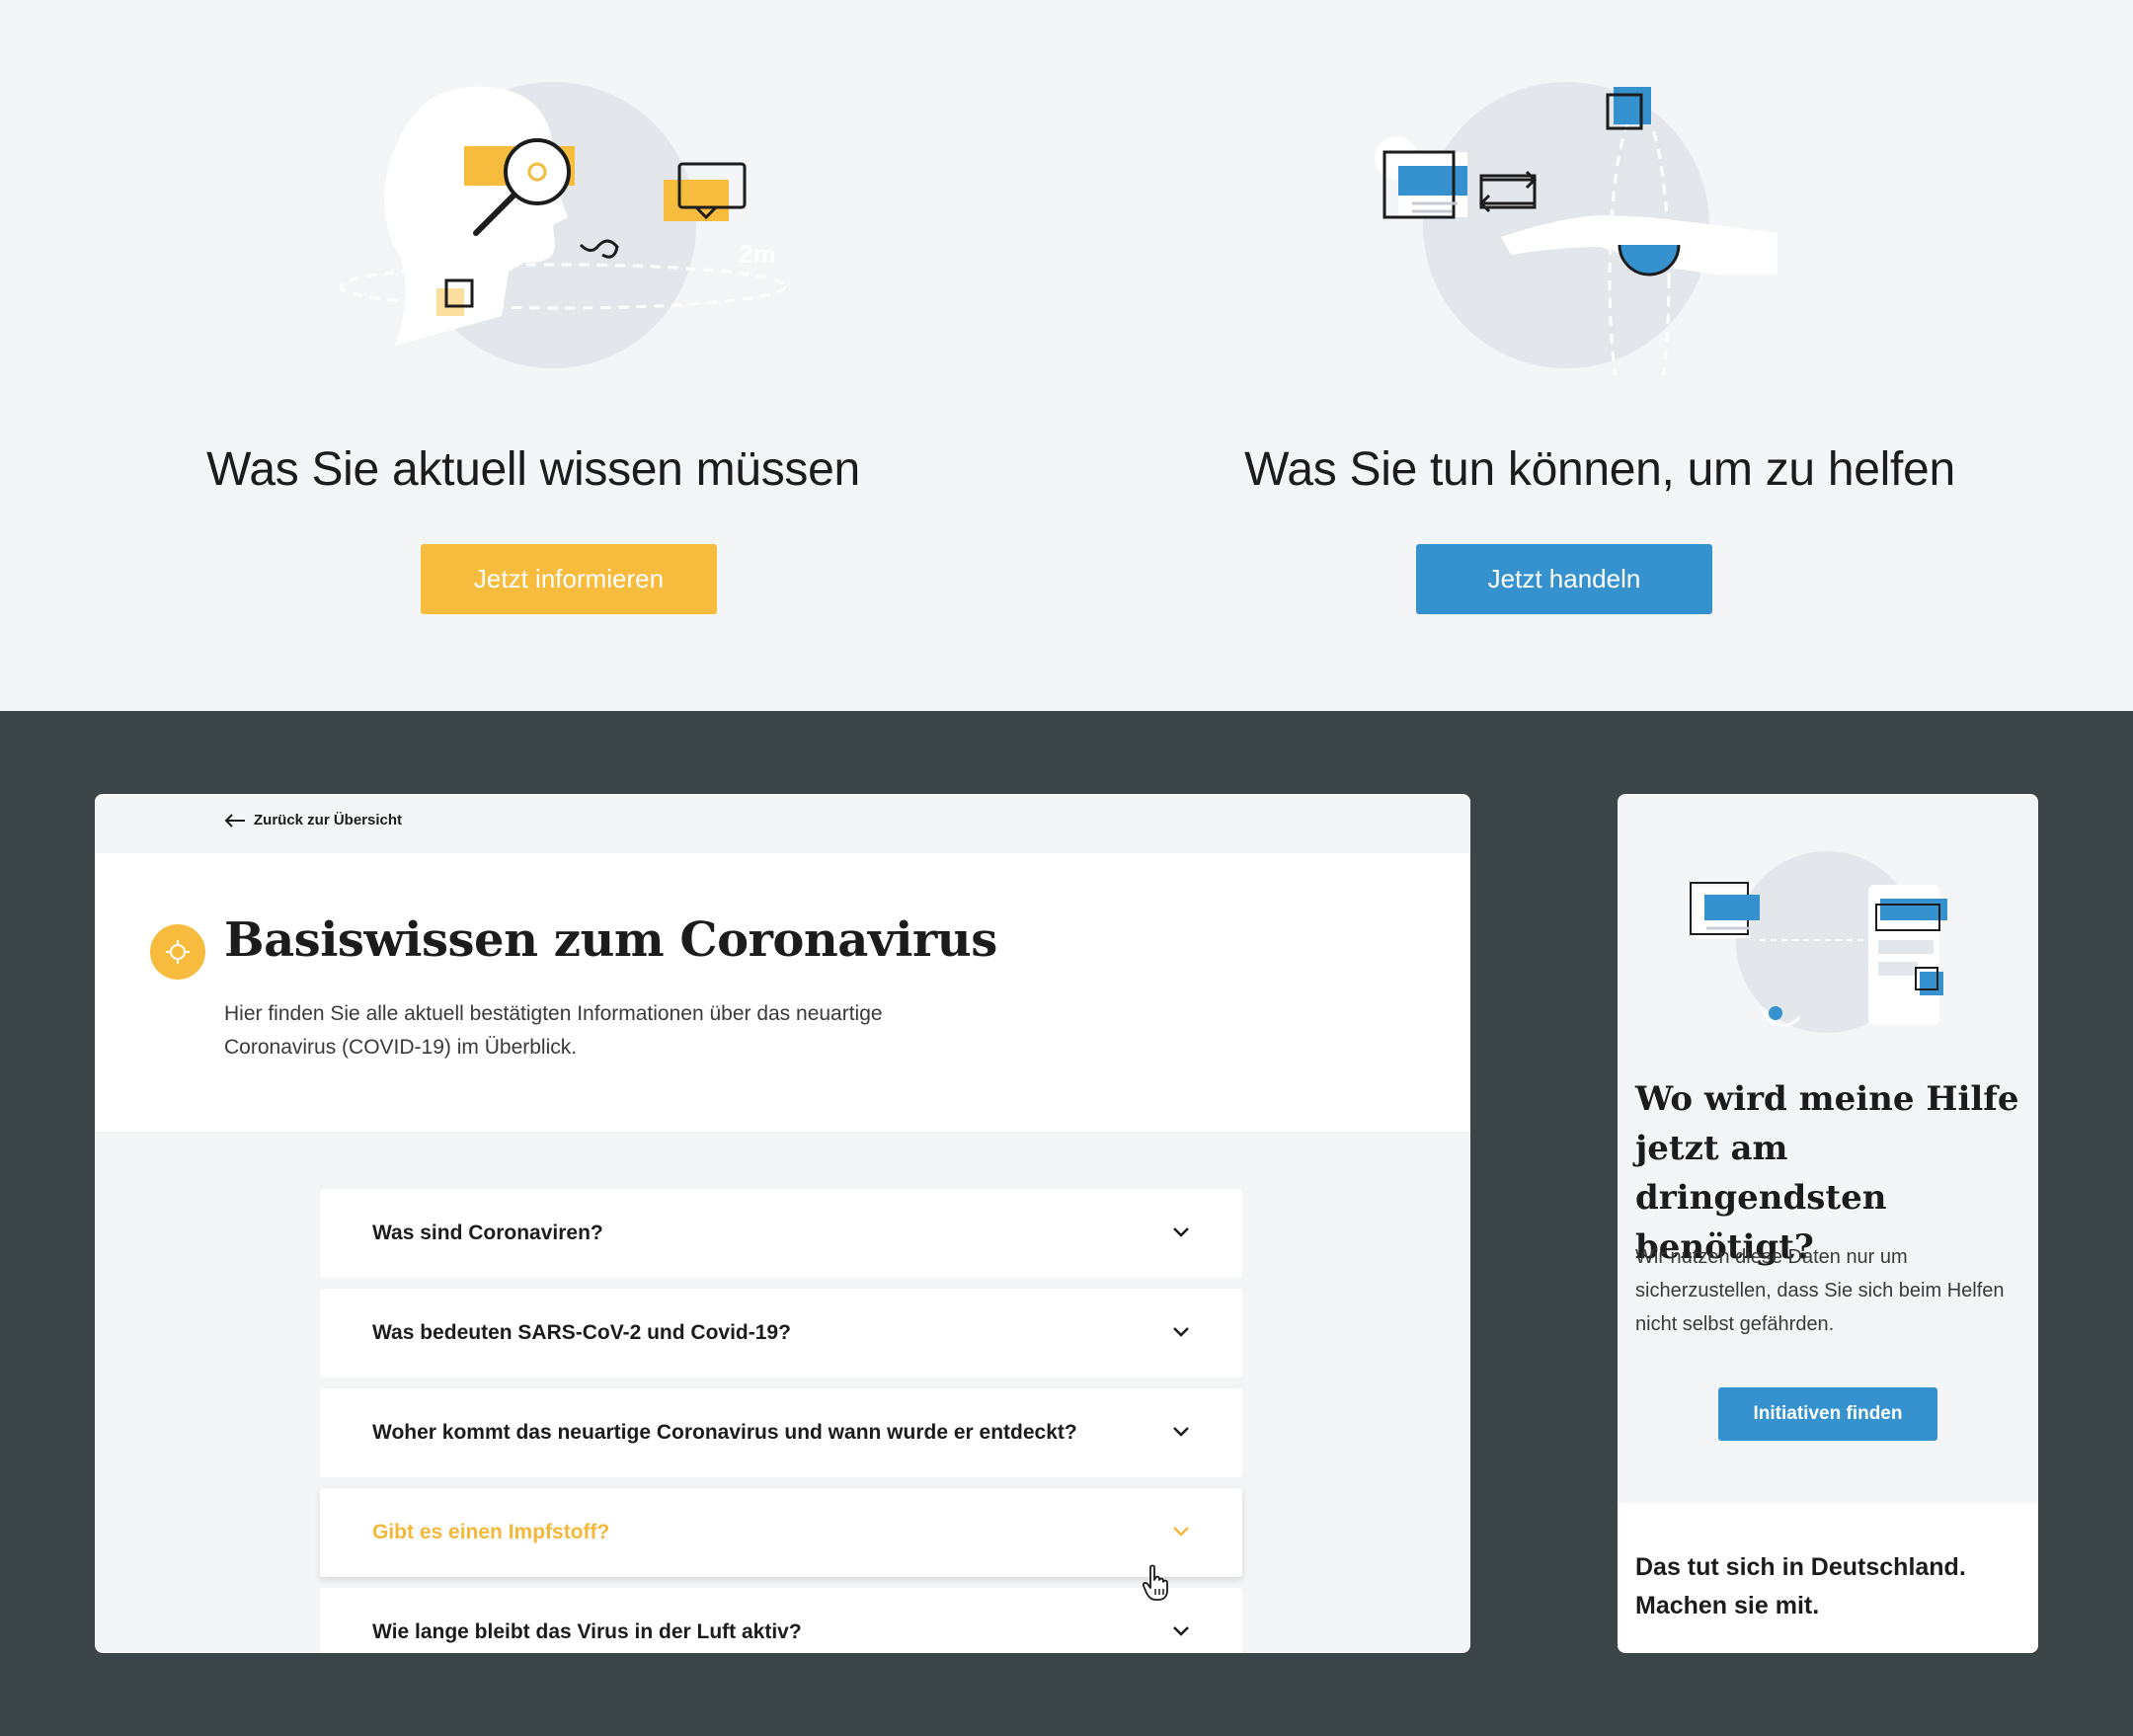 Image resolution: width=2133 pixels, height=1736 pixels. Describe the element at coordinates (488, 1233) in the screenshot. I see `faq-question: Was sind Coronaviren?` at that location.